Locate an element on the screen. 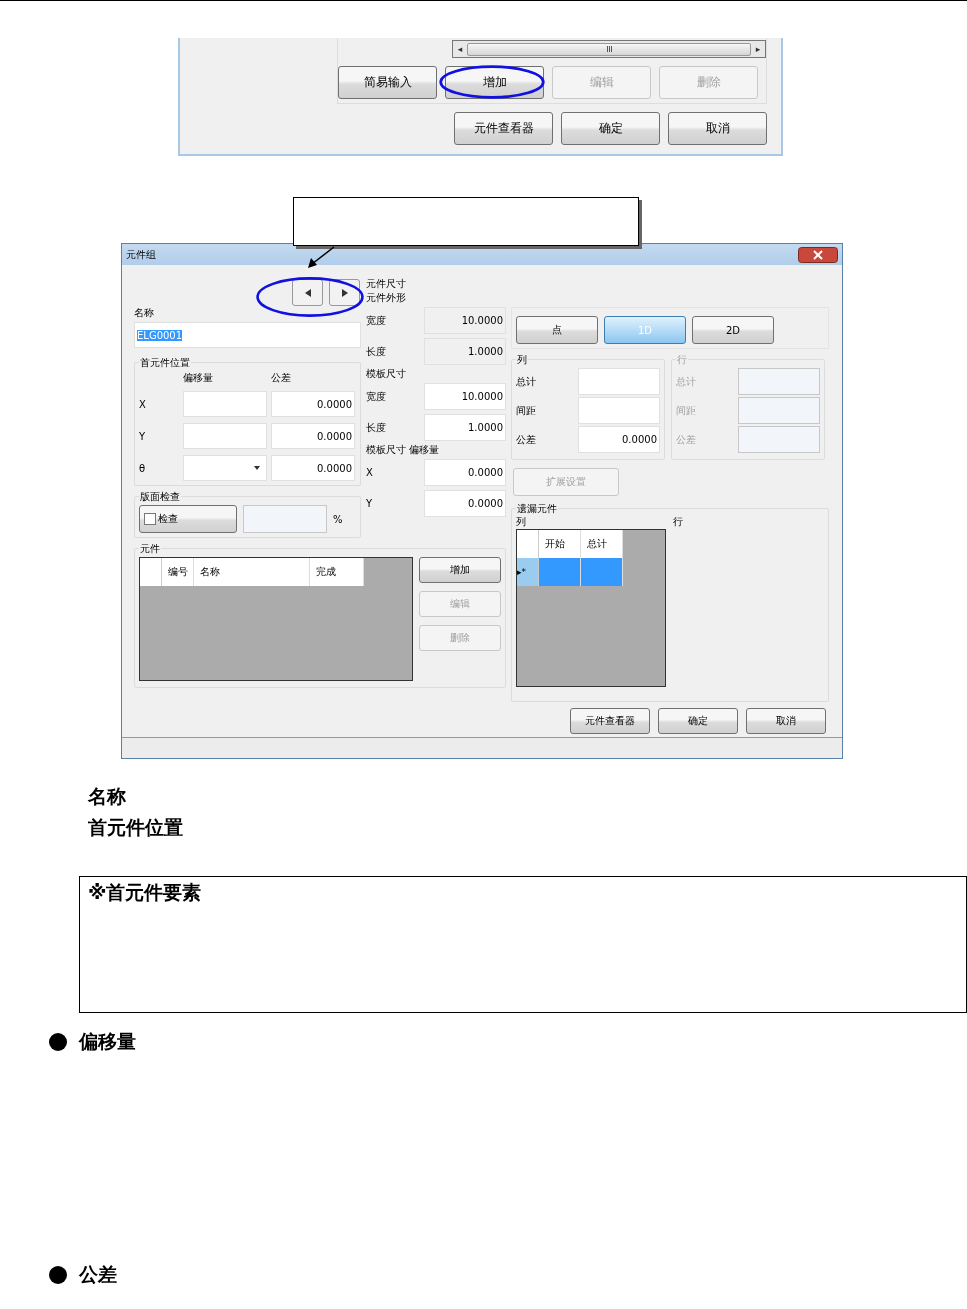 The height and width of the screenshot is (1309, 967). field-label: 名称 is located at coordinates (144, 313).